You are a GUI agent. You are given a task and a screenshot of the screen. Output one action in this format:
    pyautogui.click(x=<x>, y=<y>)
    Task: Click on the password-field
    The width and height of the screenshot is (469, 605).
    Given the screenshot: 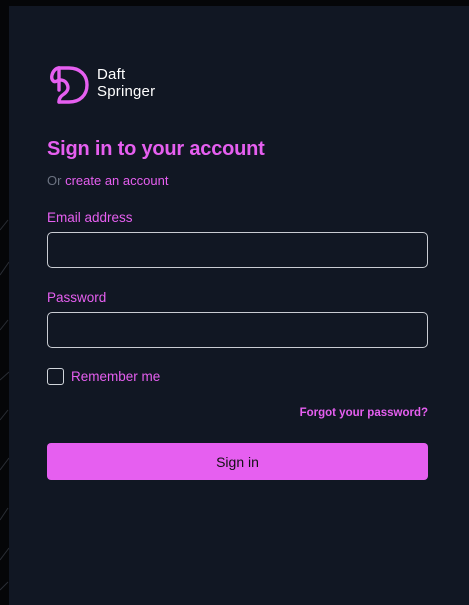 What is the action you would take?
    pyautogui.click(x=237, y=330)
    